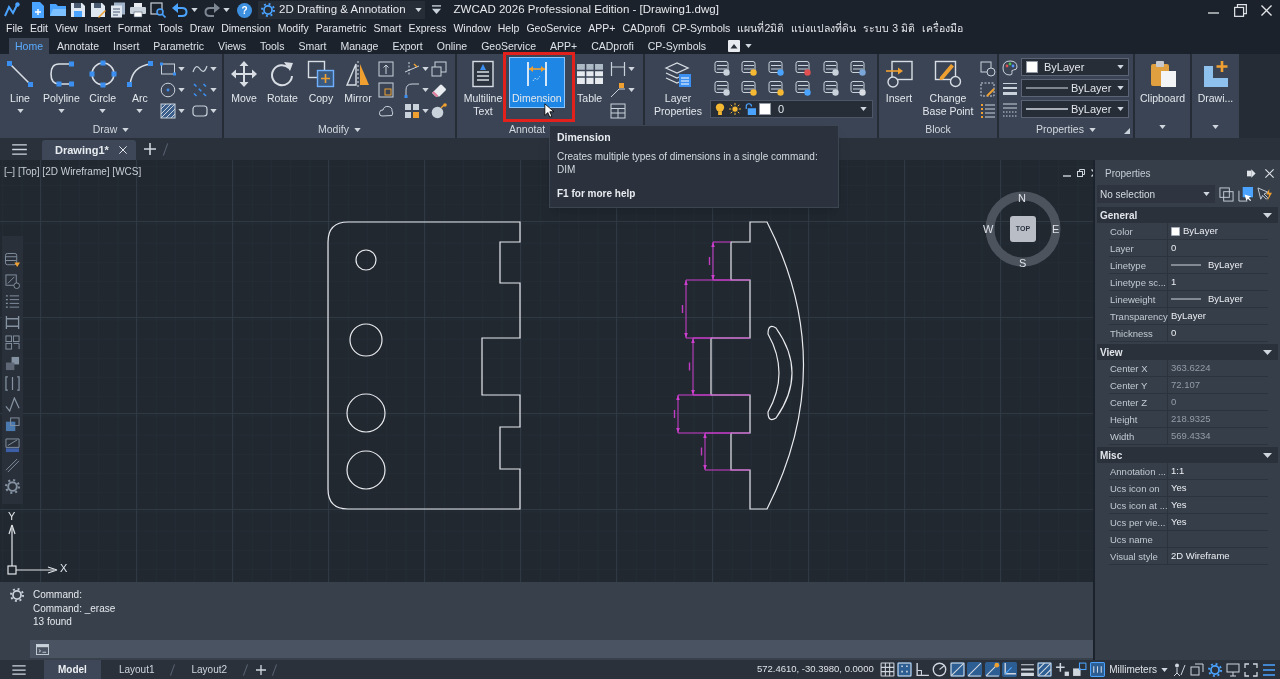 This screenshot has width=1280, height=679. I want to click on tool-button: Layer Properties, so click(678, 89).